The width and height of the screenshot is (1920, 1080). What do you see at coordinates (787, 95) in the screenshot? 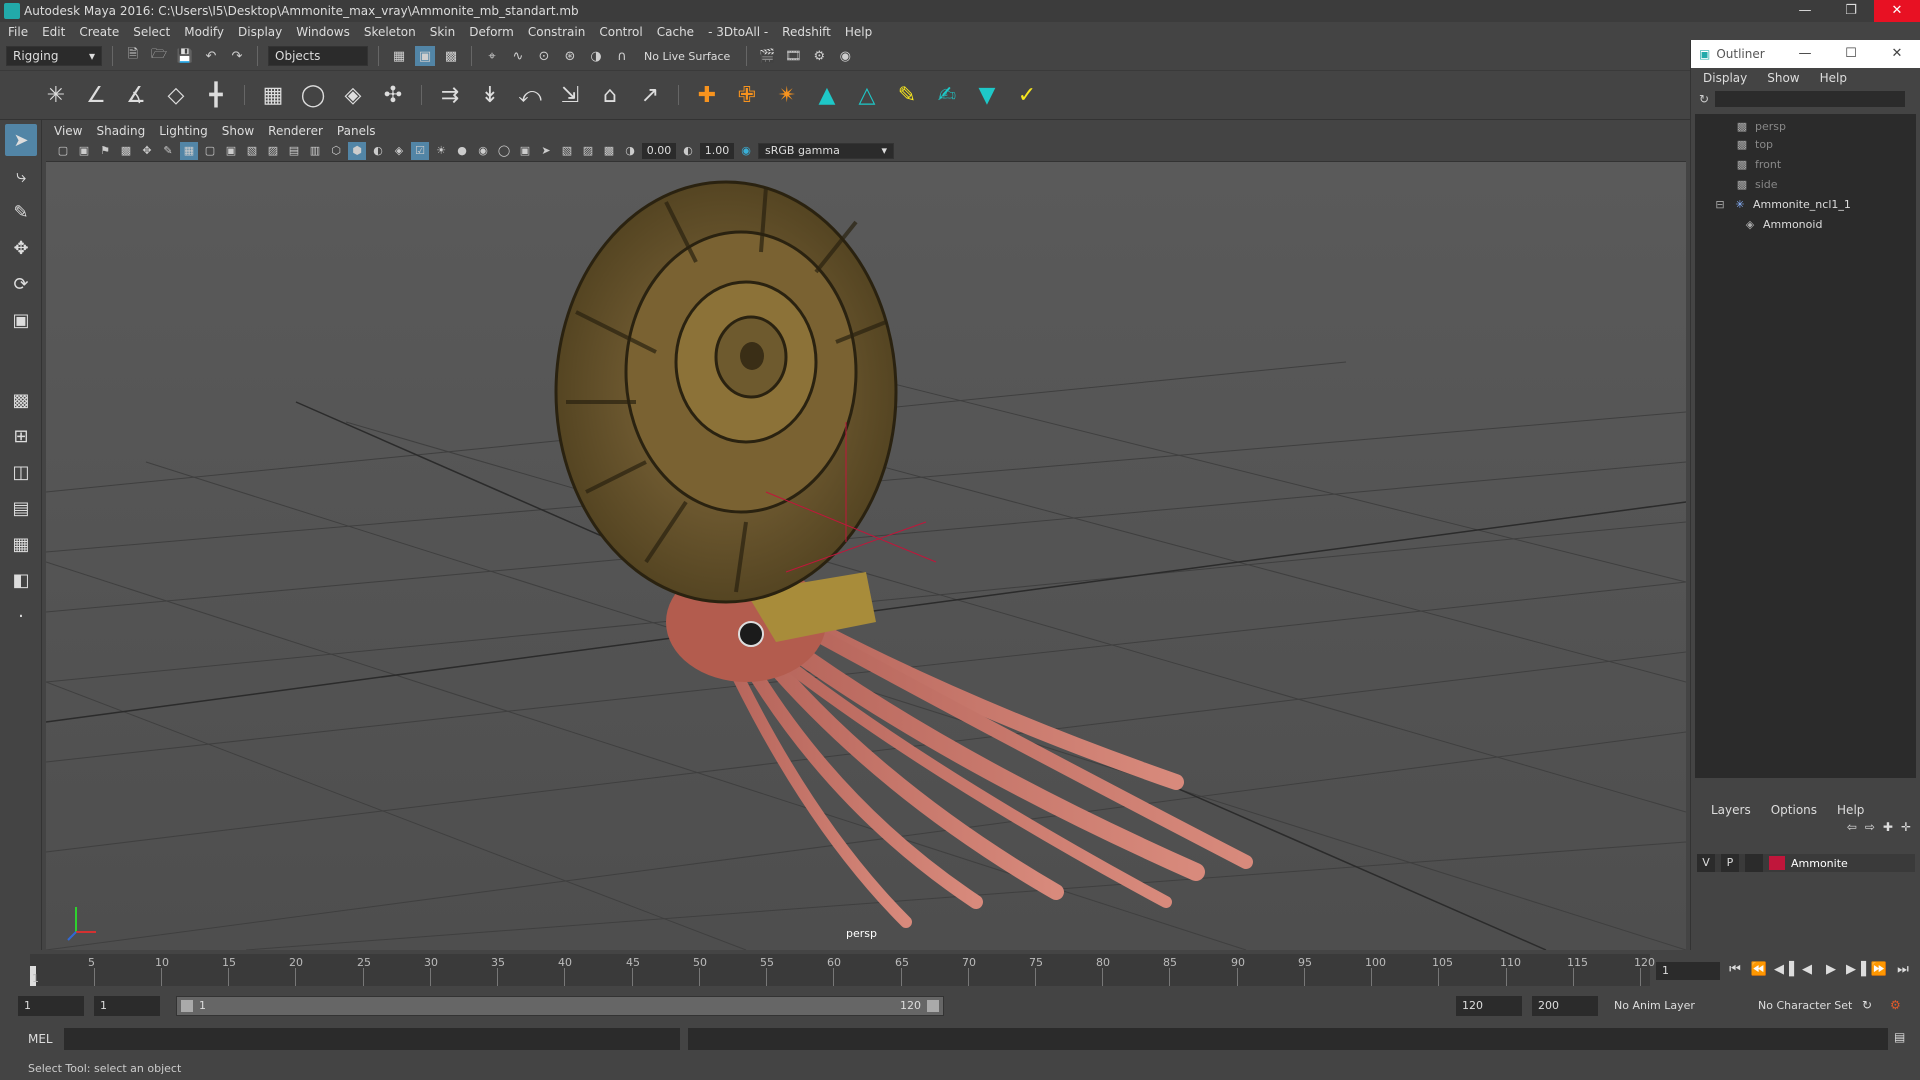
I see `skeleton-sparkle-icon: ✴` at bounding box center [787, 95].